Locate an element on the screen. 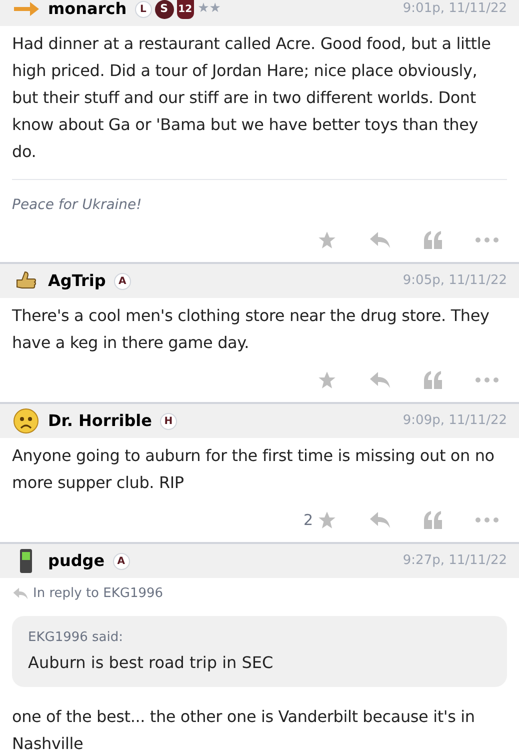 The image size is (519, 750). post-time: 9:05p, 11/11/22 is located at coordinates (454, 281).